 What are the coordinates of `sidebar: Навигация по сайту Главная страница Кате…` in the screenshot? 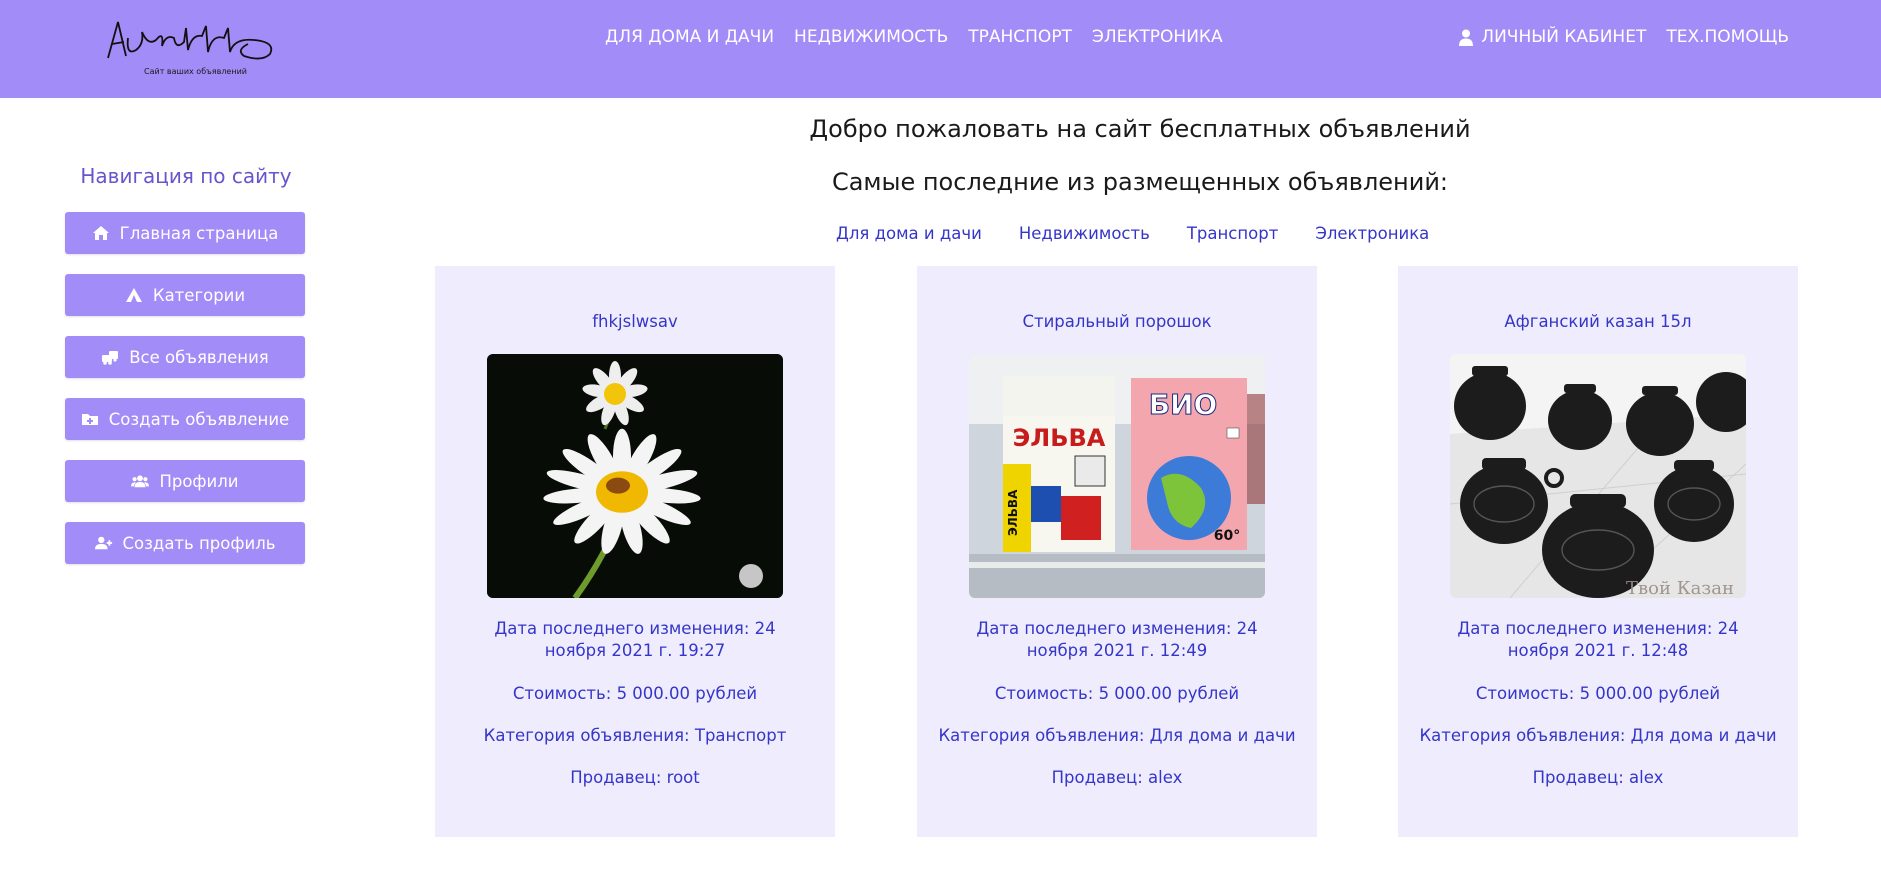 It's located at (185, 374).